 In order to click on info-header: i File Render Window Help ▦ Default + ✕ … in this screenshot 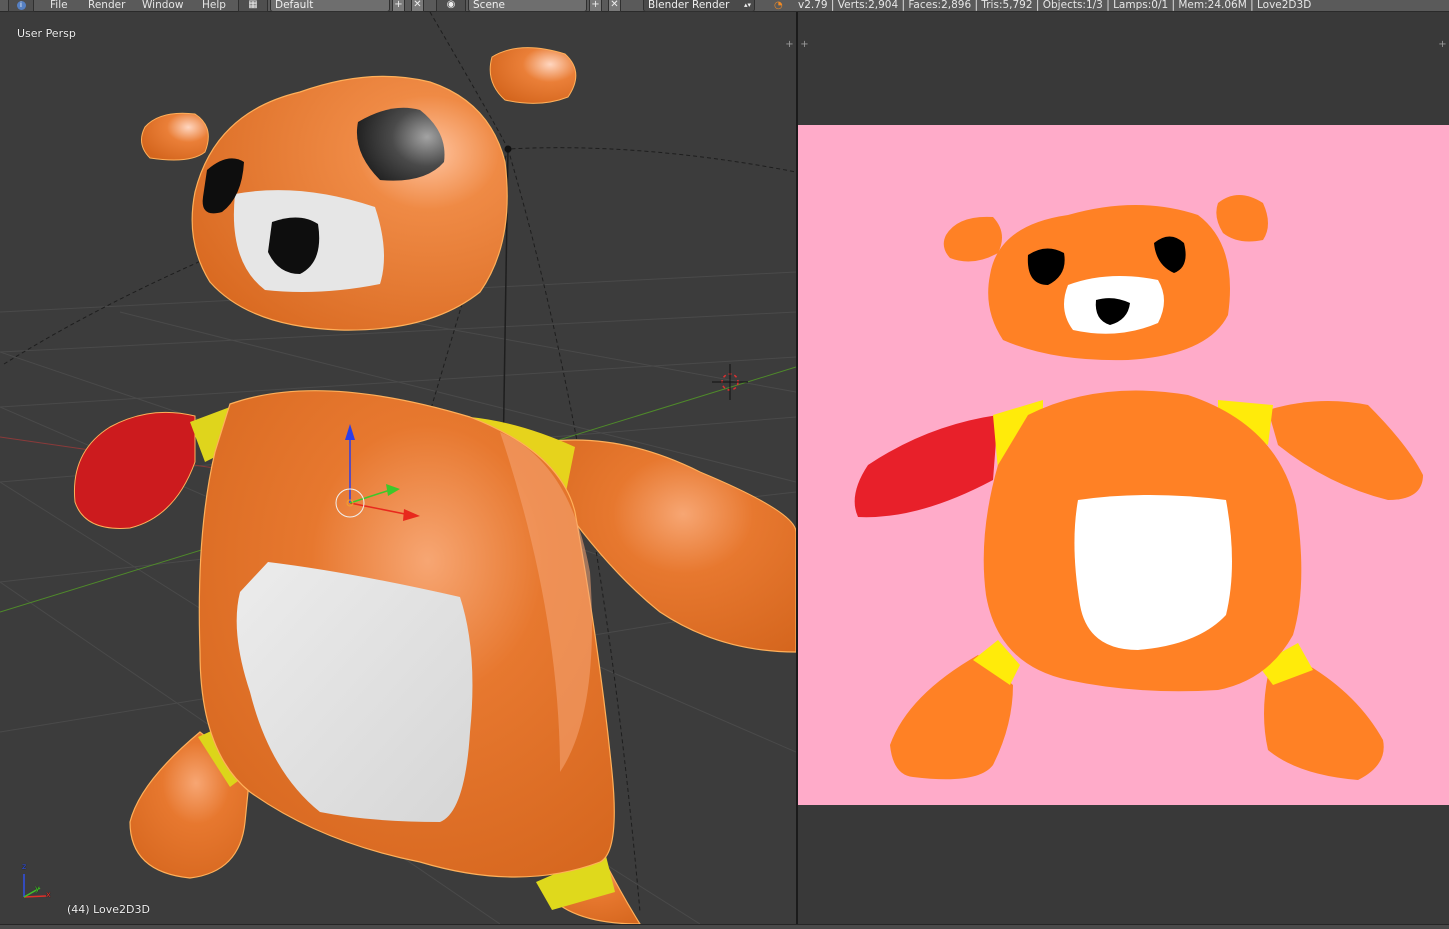, I will do `click(724, 6)`.